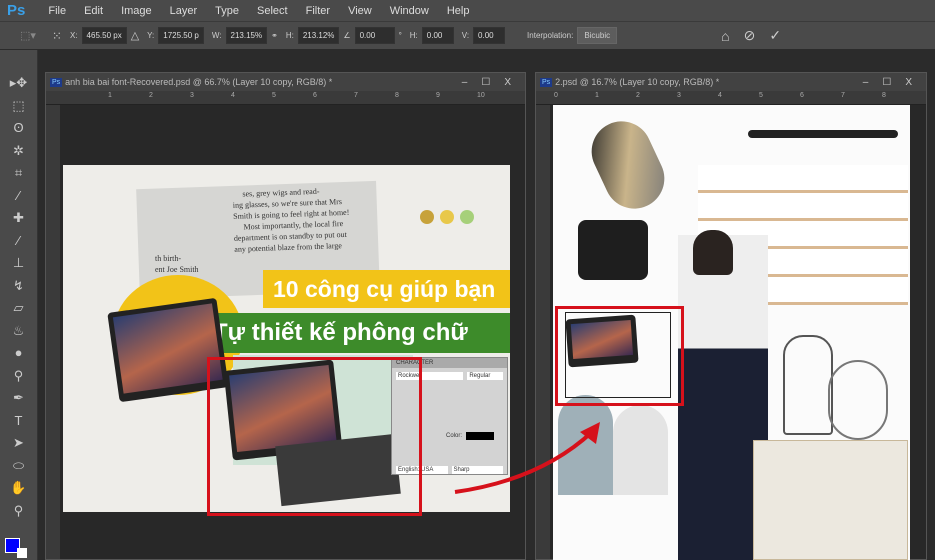 The image size is (935, 560). I want to click on red-arrow, so click(524, 462).